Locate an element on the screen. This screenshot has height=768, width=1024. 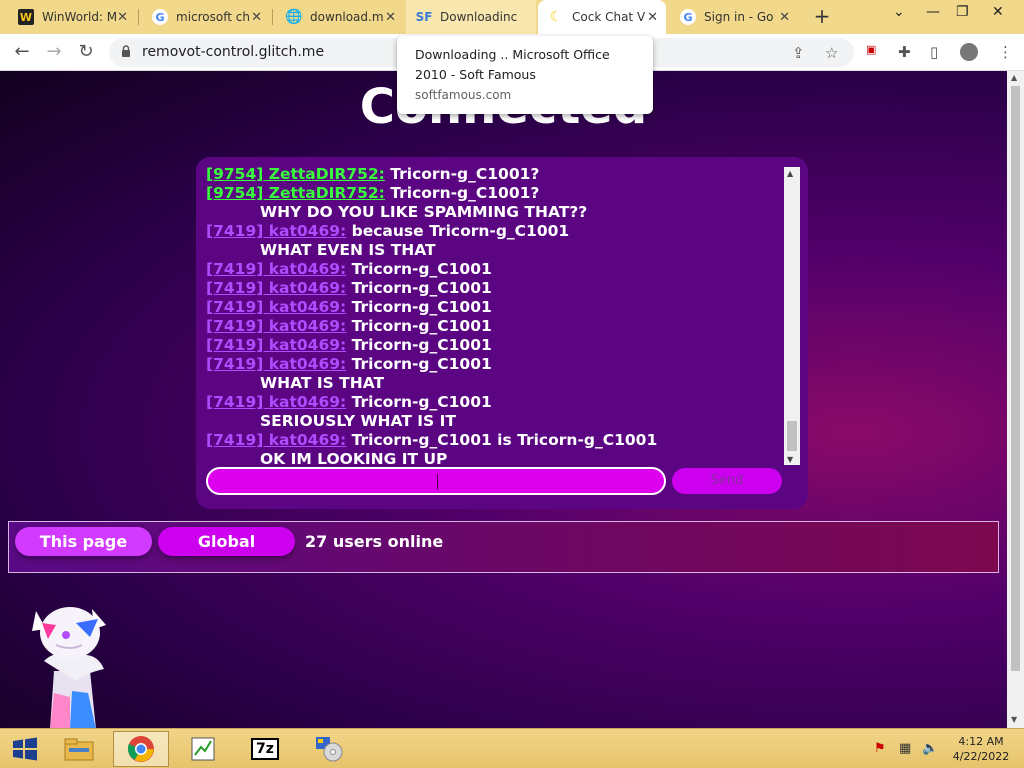
action-center-icon: ⚑ is located at coordinates (880, 748).